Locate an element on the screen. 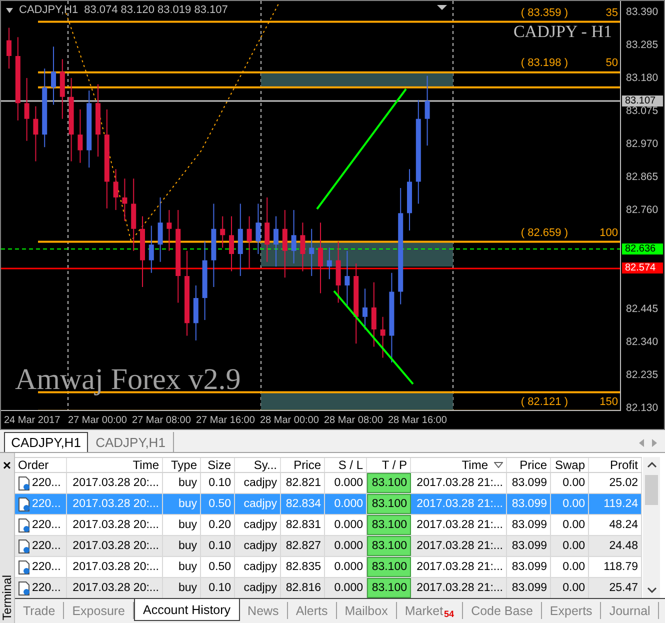 The image size is (665, 623). table-cell: 82.827 is located at coordinates (303, 546).